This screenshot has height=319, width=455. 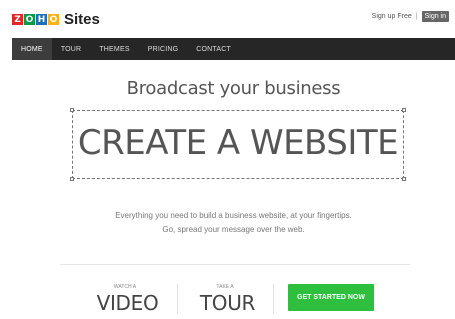 What do you see at coordinates (32, 49) in the screenshot?
I see `nav-item-home: HOME` at bounding box center [32, 49].